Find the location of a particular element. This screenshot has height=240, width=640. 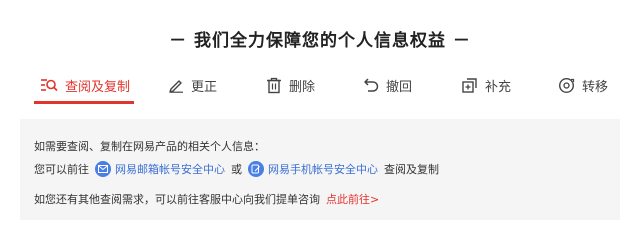

mail-link-label: 网易邮箱帐号安全中心 is located at coordinates (170, 169).